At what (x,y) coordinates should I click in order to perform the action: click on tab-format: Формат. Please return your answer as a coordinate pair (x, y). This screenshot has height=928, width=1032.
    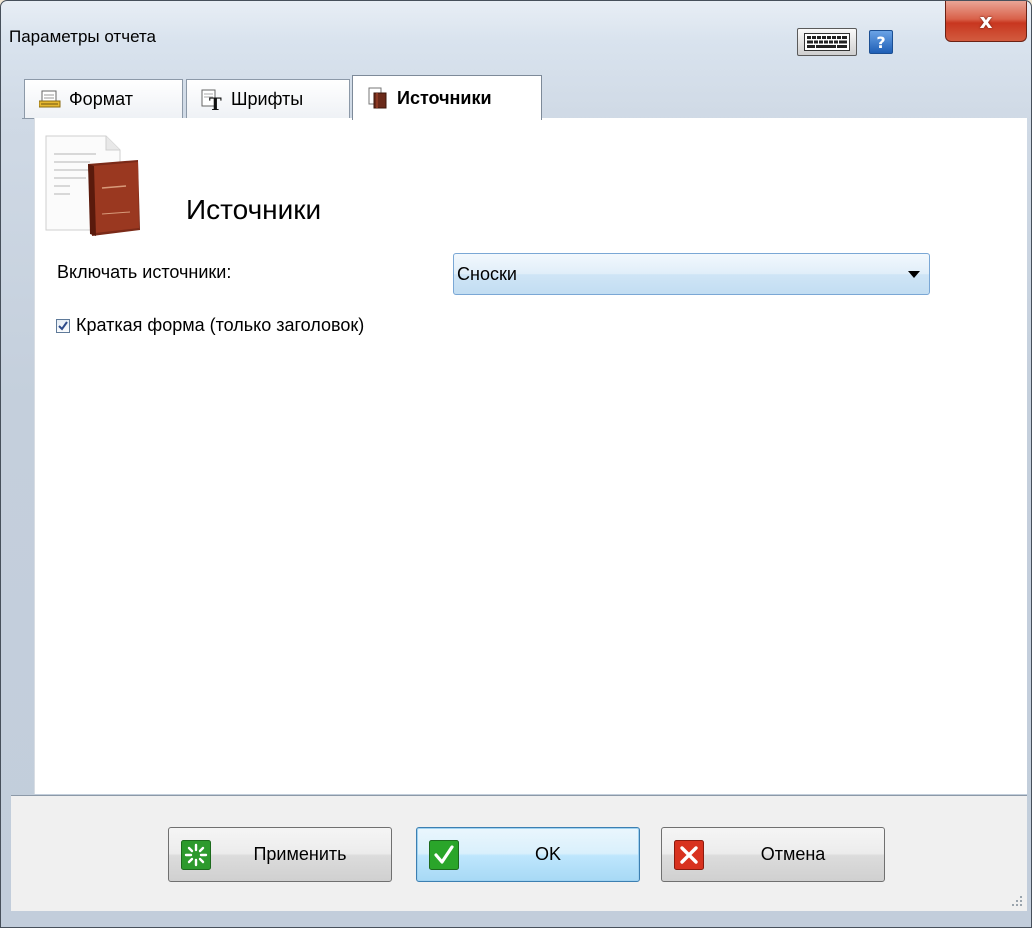
    Looking at the image, I should click on (103, 99).